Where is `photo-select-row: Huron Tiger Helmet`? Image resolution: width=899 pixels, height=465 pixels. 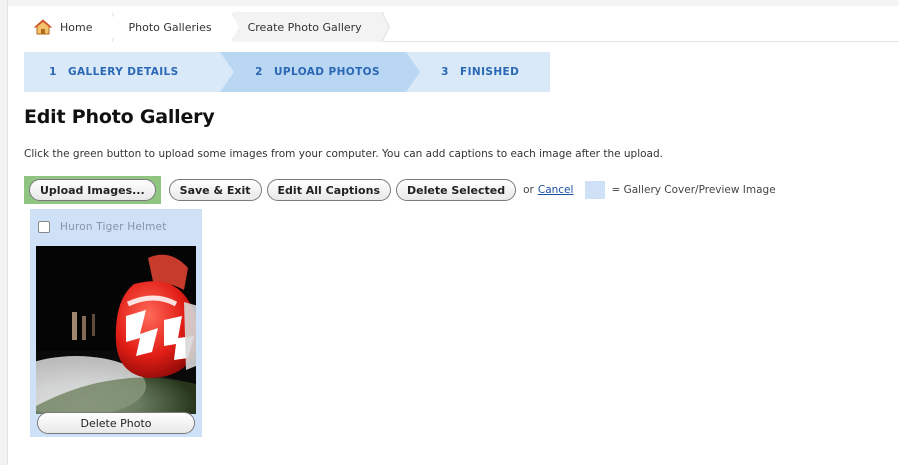
photo-select-row: Huron Tiger Helmet is located at coordinates (118, 227).